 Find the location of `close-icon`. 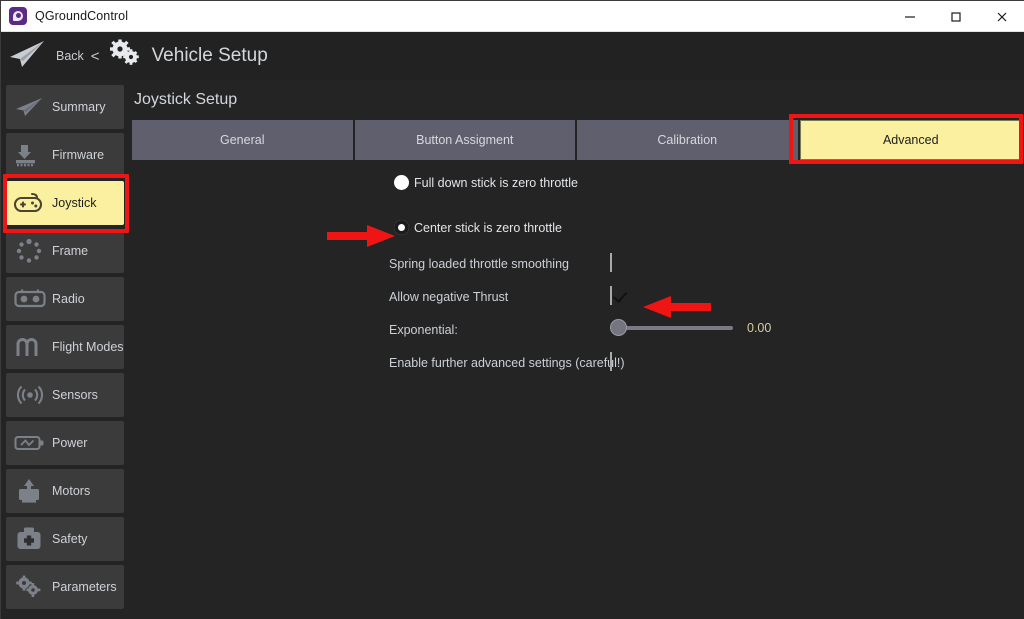

close-icon is located at coordinates (1002, 16).